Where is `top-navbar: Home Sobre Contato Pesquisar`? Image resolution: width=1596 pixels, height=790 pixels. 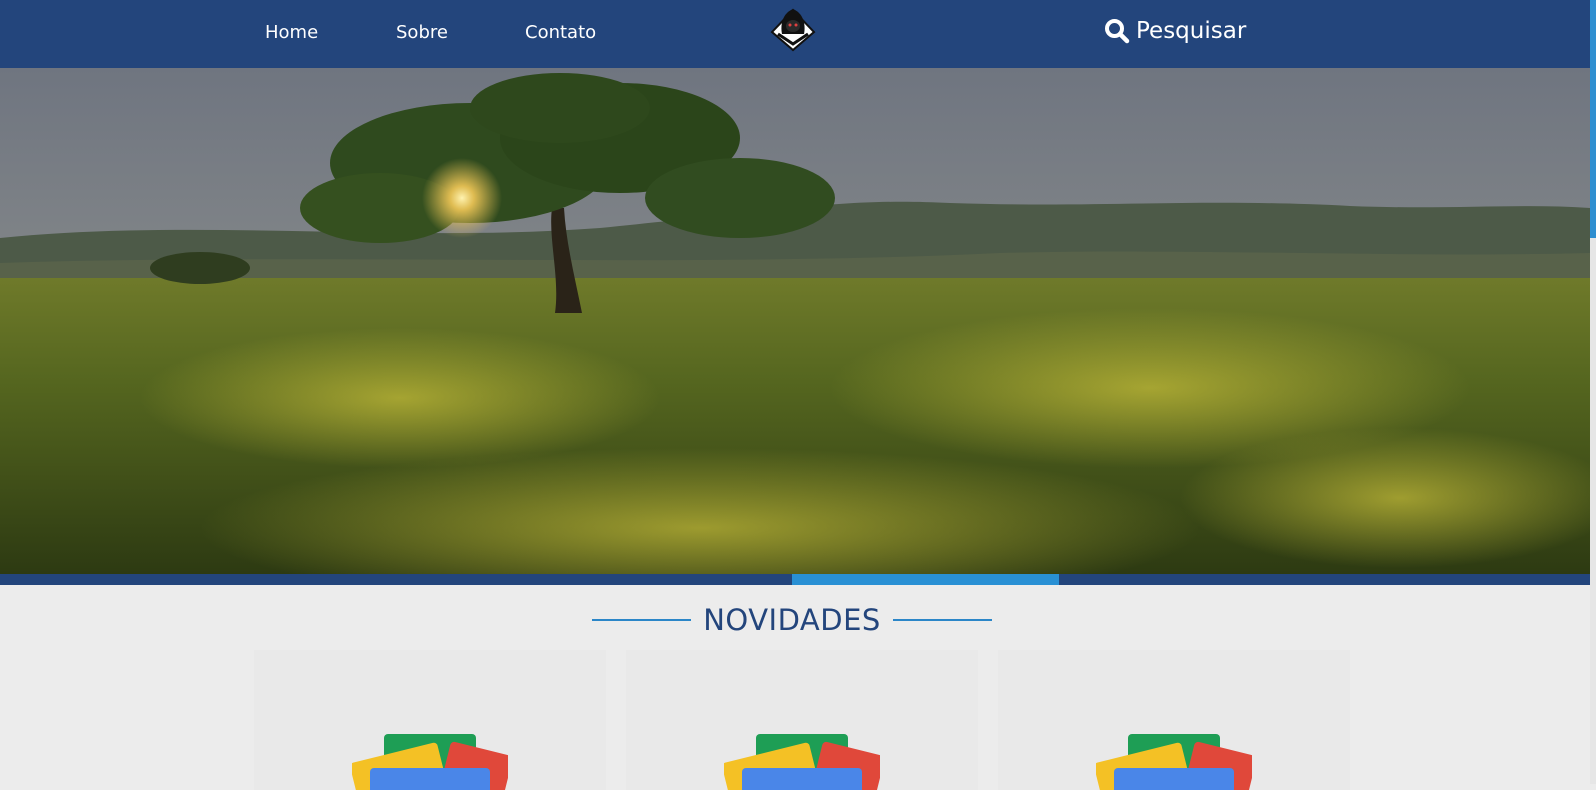
top-navbar: Home Sobre Contato Pesquisar is located at coordinates (795, 34).